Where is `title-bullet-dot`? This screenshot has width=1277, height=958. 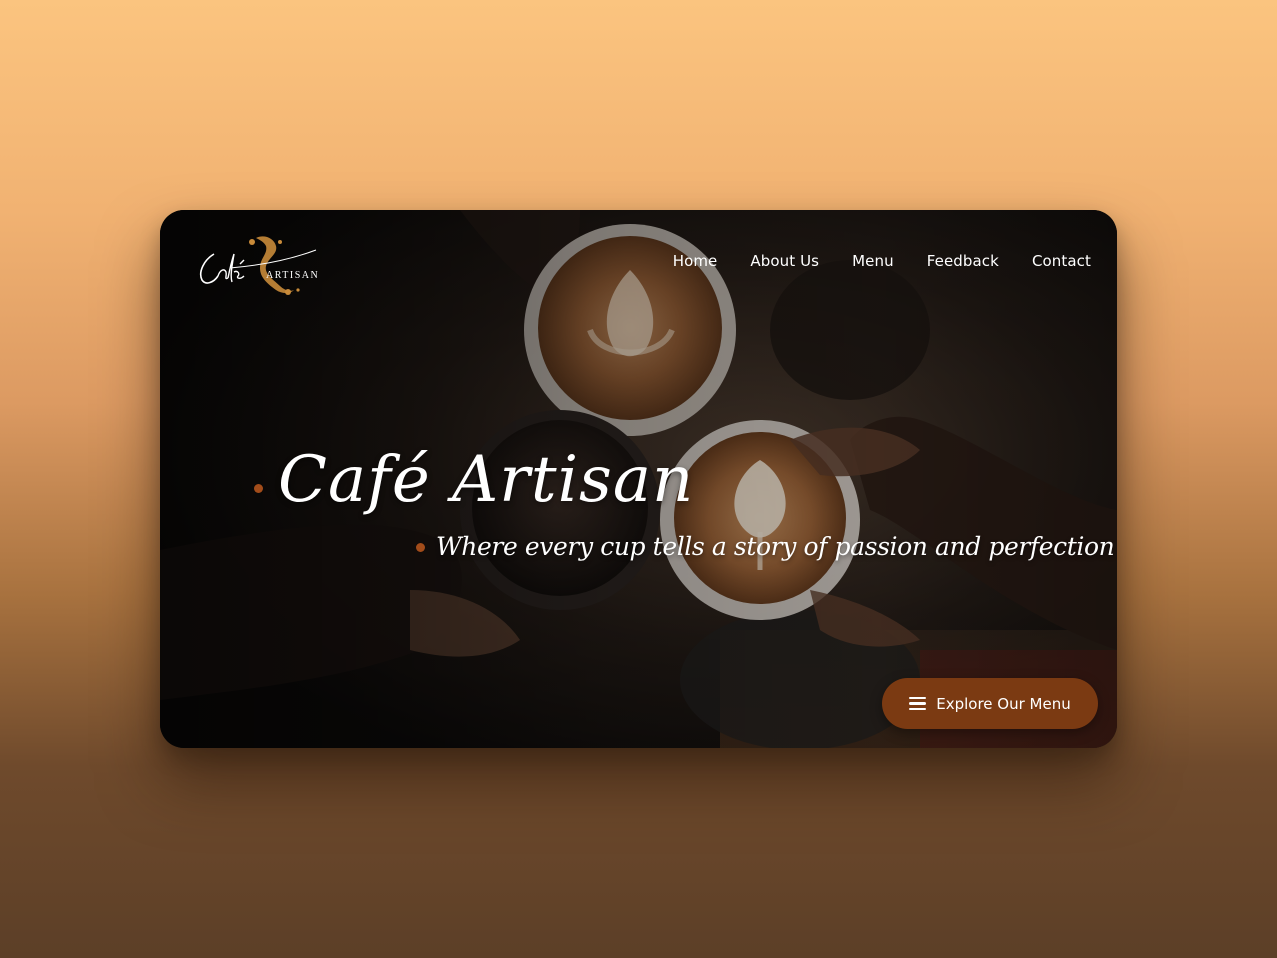 title-bullet-dot is located at coordinates (258, 488).